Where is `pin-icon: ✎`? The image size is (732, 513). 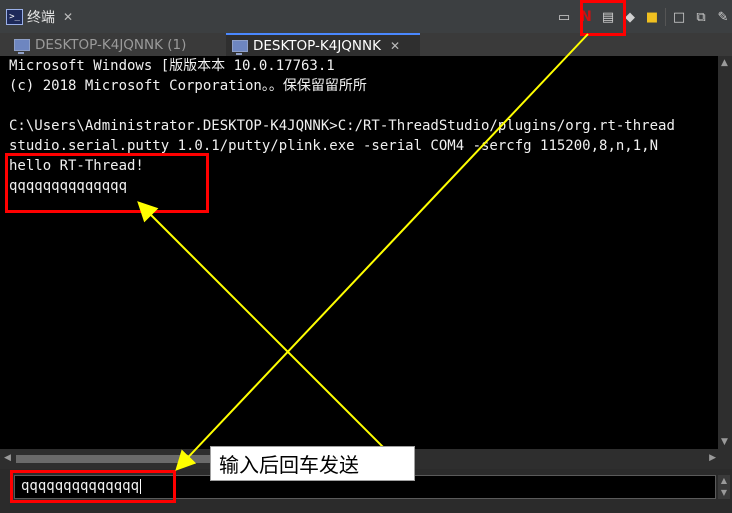 pin-icon: ✎ is located at coordinates (723, 17).